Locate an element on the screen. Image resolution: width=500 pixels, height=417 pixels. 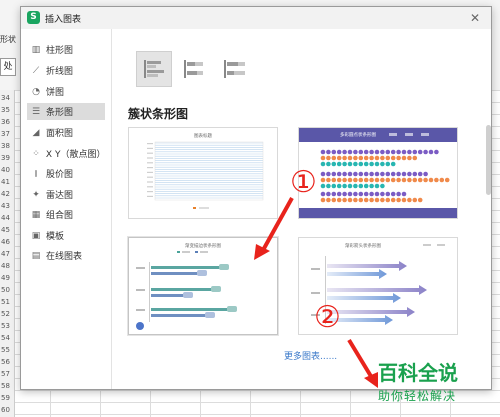
sidebar-item-combo: ▦ 组合图 is located at coordinates (66, 214).